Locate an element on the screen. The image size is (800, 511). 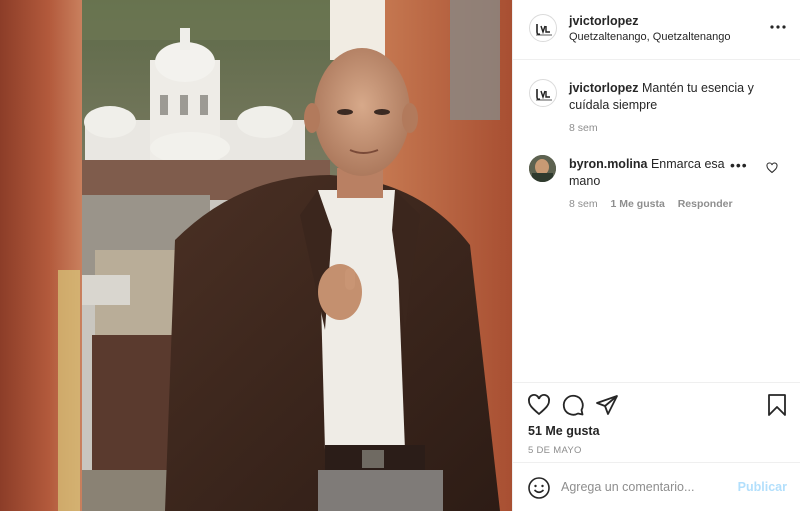
avatar-image is located at coordinates (542, 168).